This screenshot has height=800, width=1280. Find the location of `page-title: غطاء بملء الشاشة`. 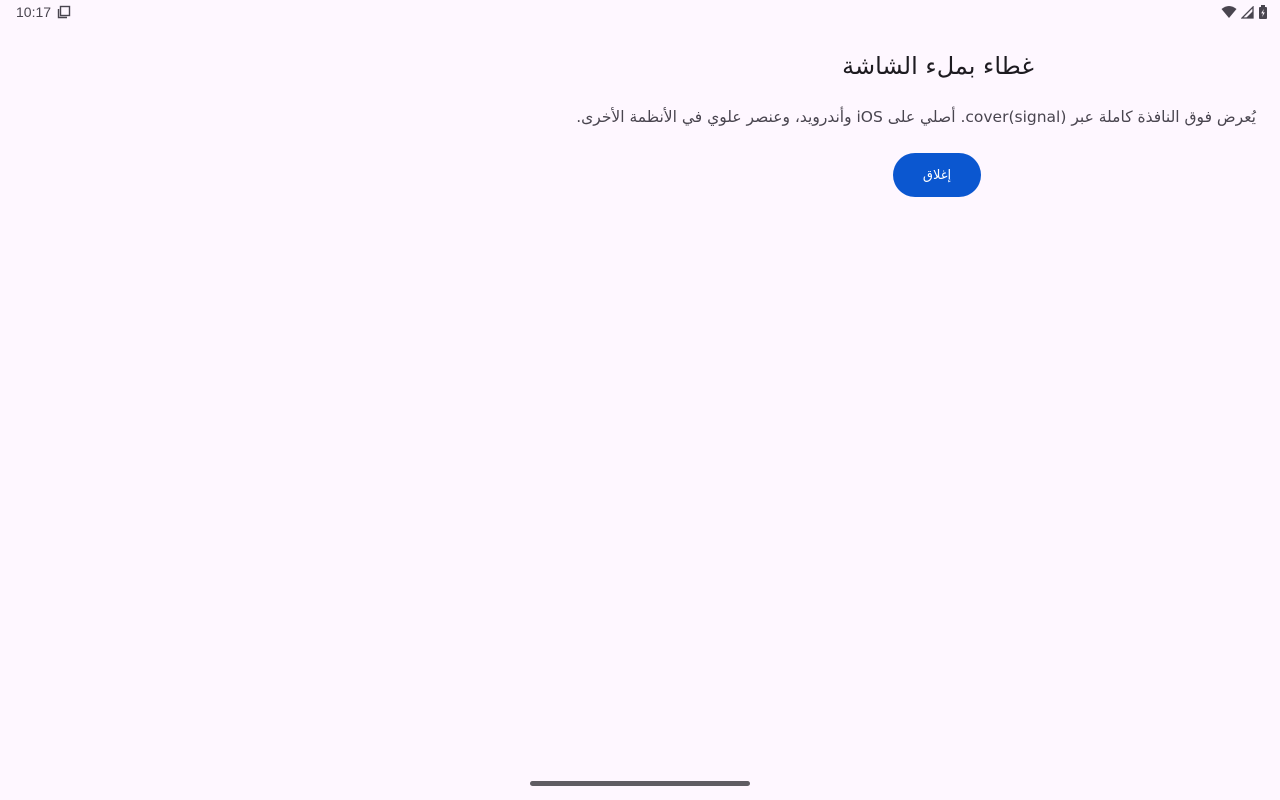

page-title: غطاء بملء الشاشة is located at coordinates (938, 66).